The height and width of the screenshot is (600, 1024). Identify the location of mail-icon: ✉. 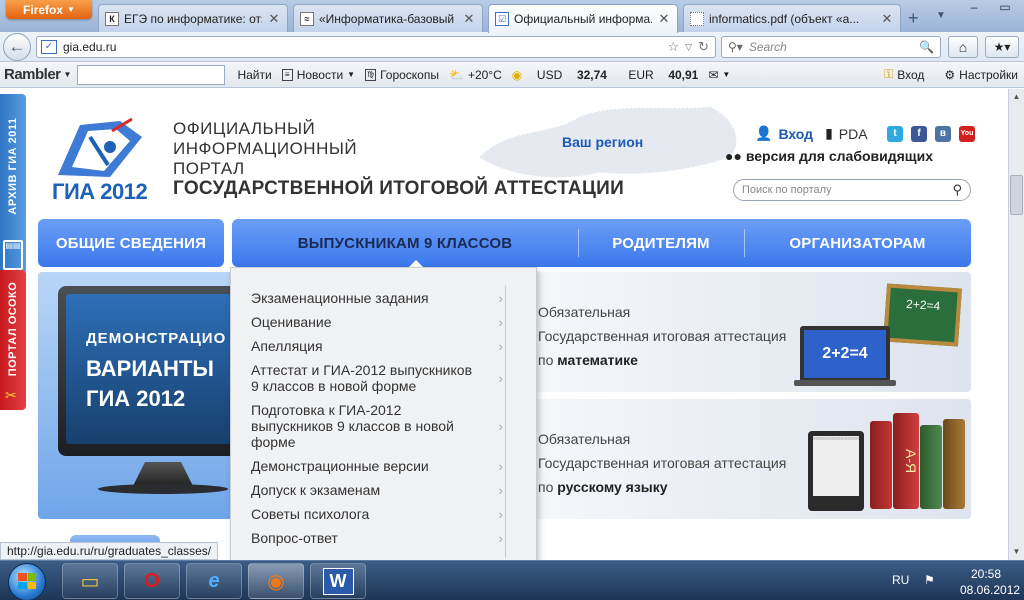
(713, 74).